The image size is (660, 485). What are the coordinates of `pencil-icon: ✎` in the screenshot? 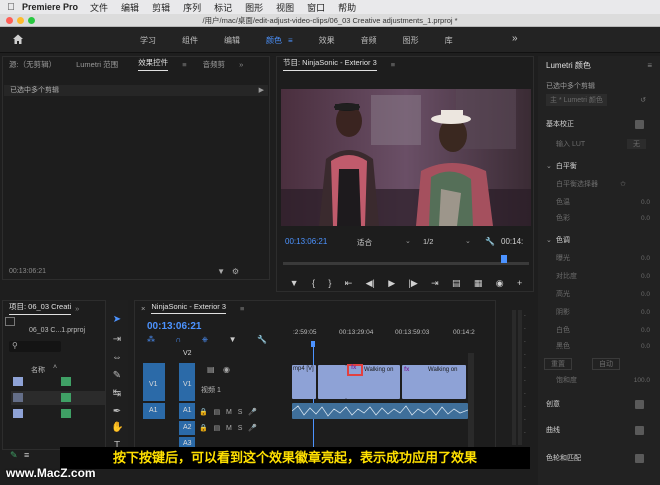 It's located at (14, 455).